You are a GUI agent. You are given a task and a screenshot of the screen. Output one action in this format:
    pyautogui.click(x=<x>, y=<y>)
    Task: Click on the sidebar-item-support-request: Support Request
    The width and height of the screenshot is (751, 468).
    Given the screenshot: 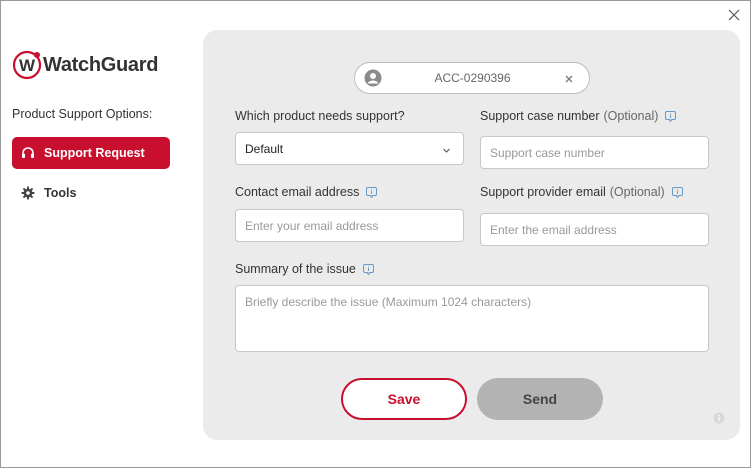 What is the action you would take?
    pyautogui.click(x=91, y=153)
    